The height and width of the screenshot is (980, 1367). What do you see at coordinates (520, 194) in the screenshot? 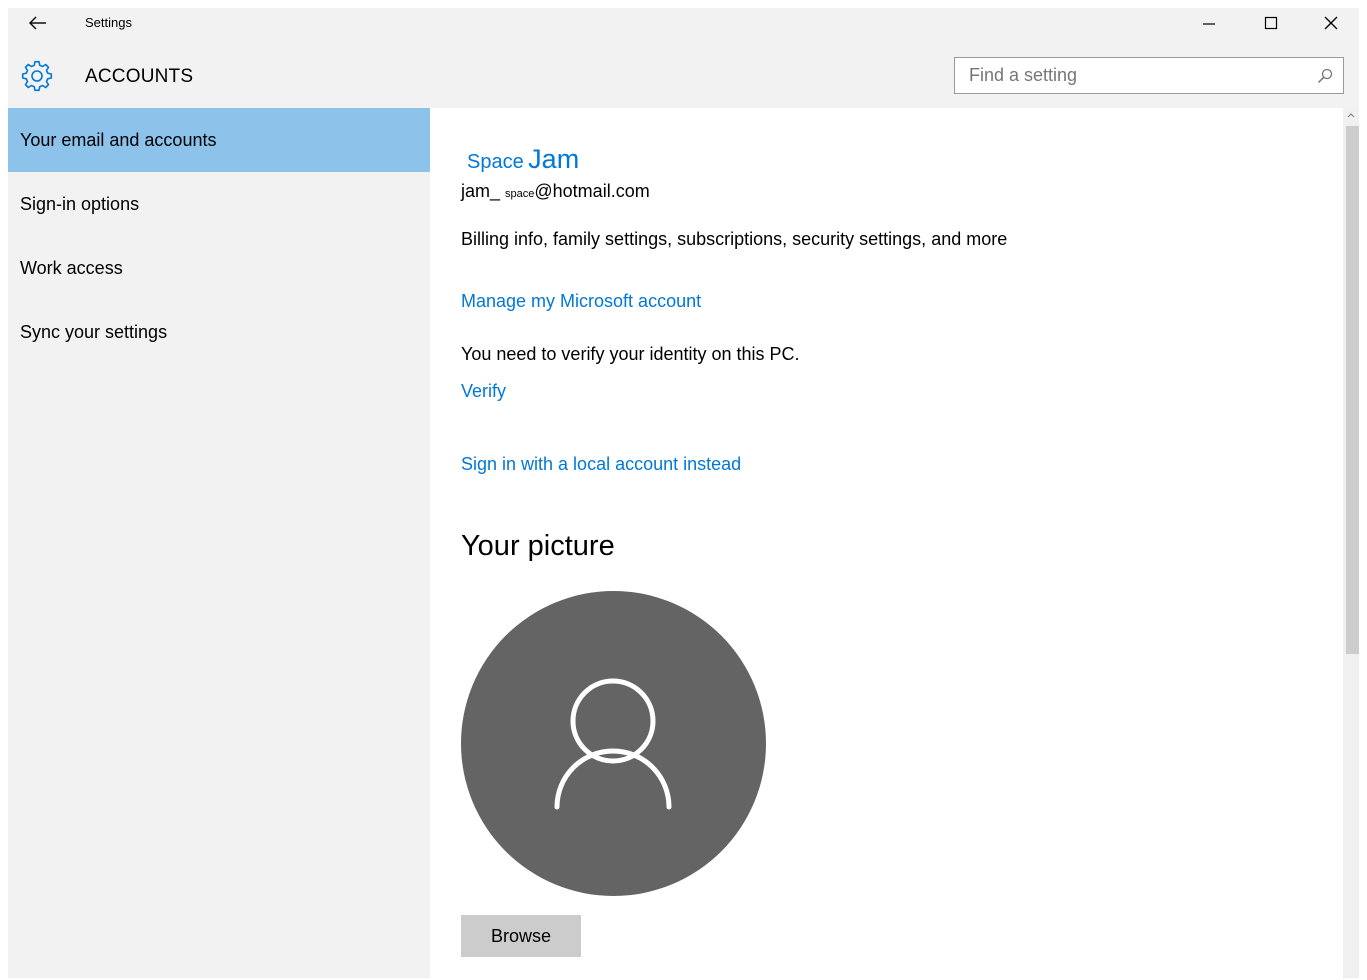
I see `email-middle: space` at bounding box center [520, 194].